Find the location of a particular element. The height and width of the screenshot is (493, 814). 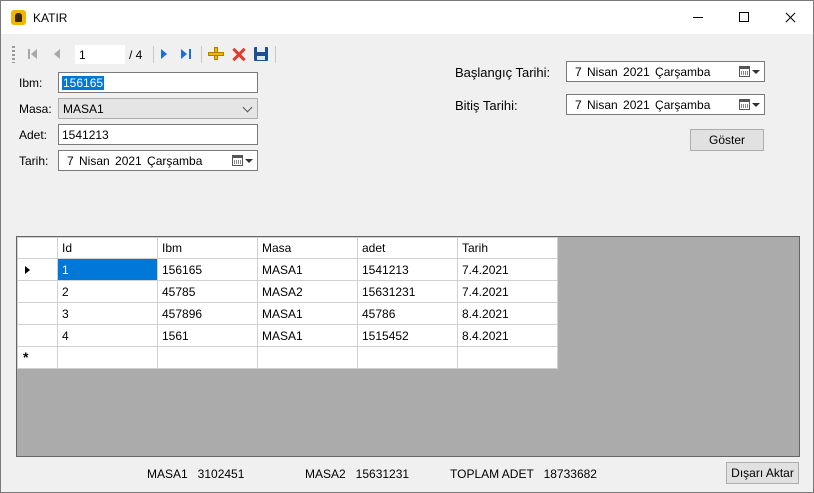

end-date-picker: 7 Nisan 2021 Çarşamba is located at coordinates (665, 104).